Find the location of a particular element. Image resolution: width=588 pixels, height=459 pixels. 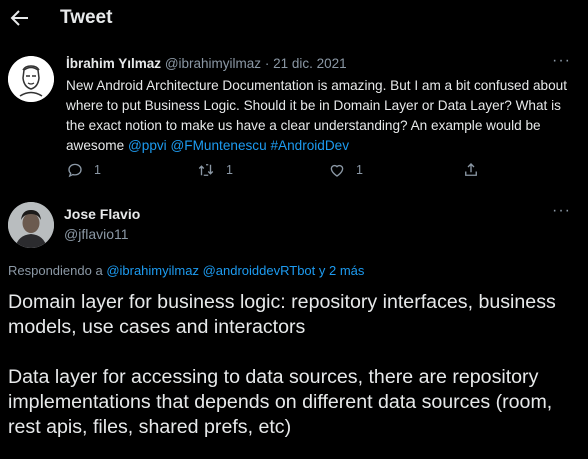

replying-prefix: Respondiendo a is located at coordinates (57, 270).